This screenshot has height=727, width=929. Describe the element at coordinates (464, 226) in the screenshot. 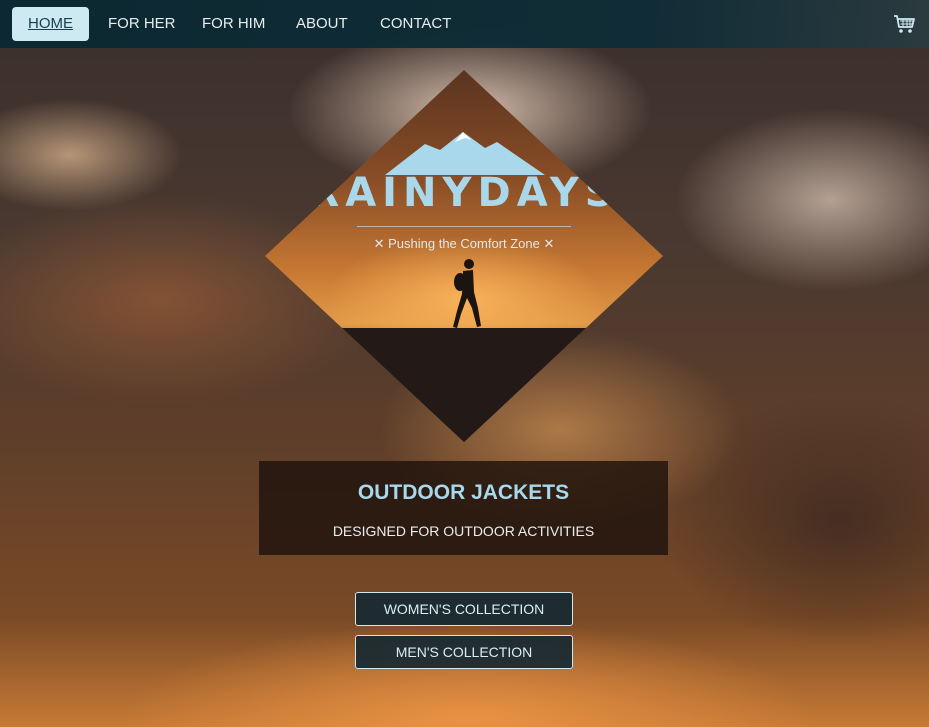

I see `tagline-divider` at that location.